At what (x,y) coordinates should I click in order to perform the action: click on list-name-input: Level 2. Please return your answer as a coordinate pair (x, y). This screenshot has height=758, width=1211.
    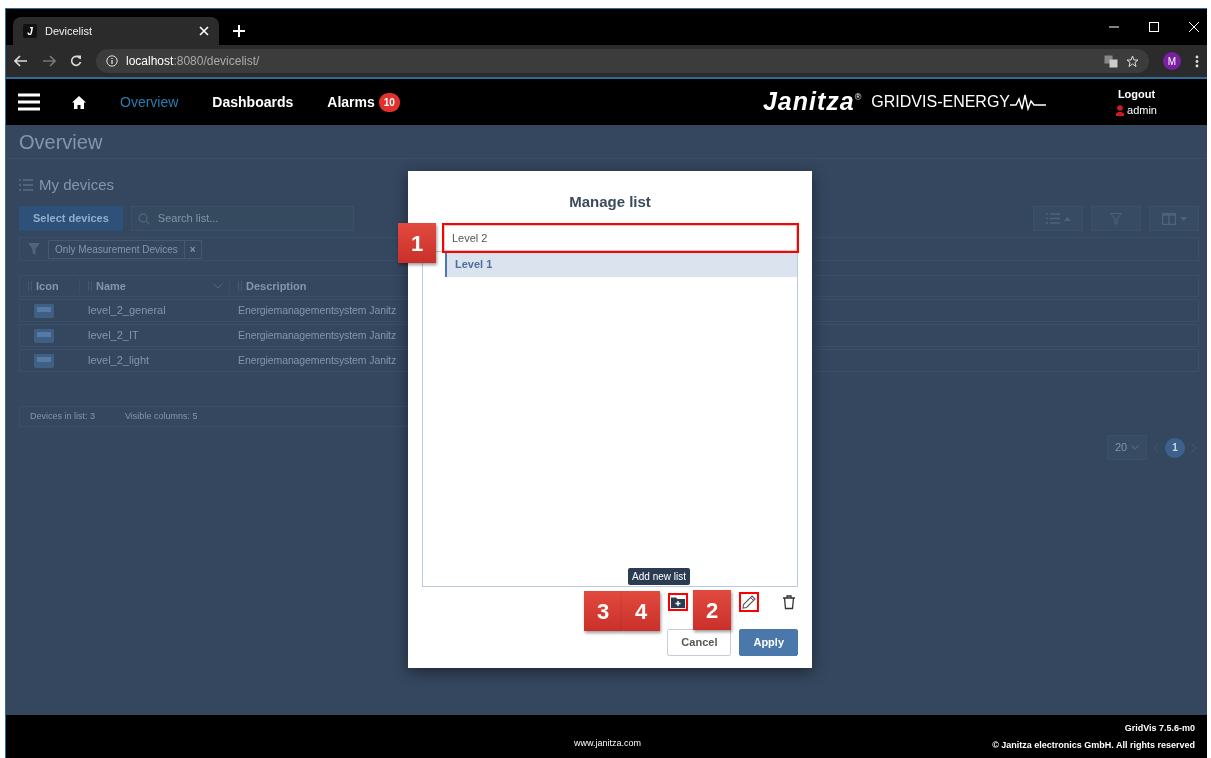
    Looking at the image, I should click on (620, 238).